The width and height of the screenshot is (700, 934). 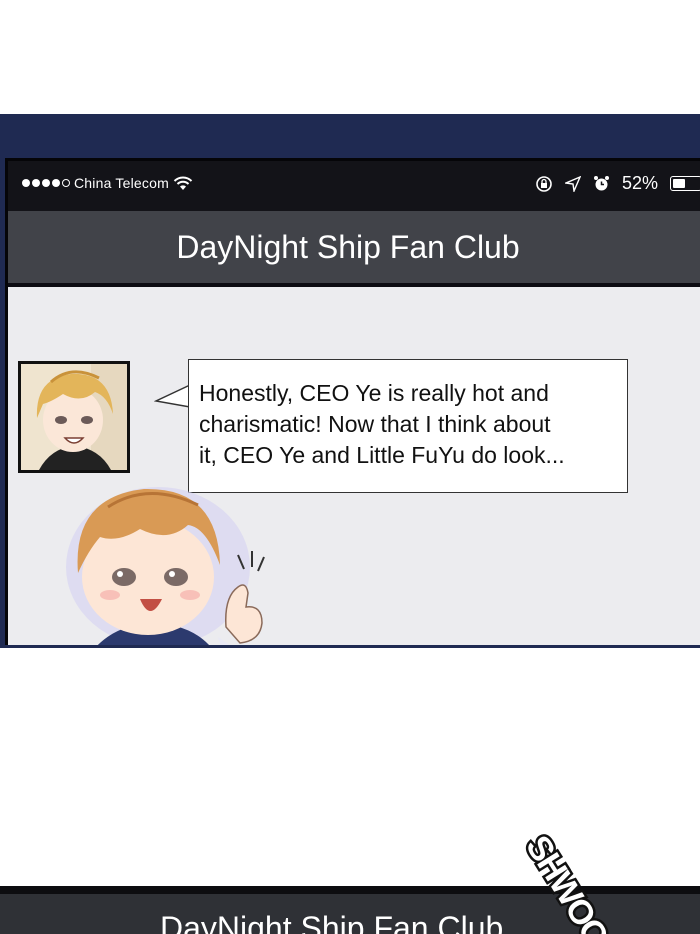 I want to click on rotation-lock-icon, so click(x=544, y=183).